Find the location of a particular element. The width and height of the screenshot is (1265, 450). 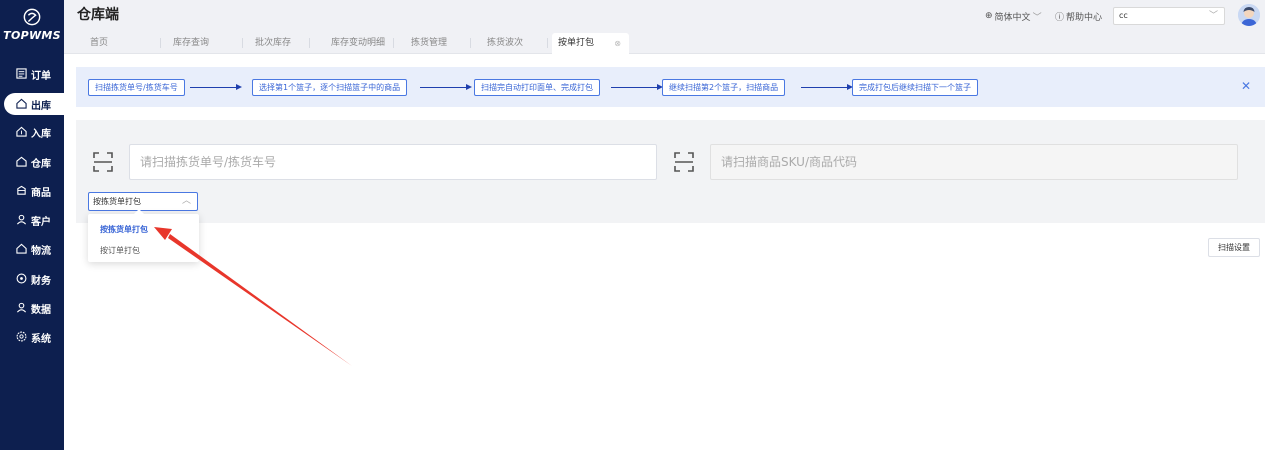

sidebar-item-label: 入库 is located at coordinates (41, 134).